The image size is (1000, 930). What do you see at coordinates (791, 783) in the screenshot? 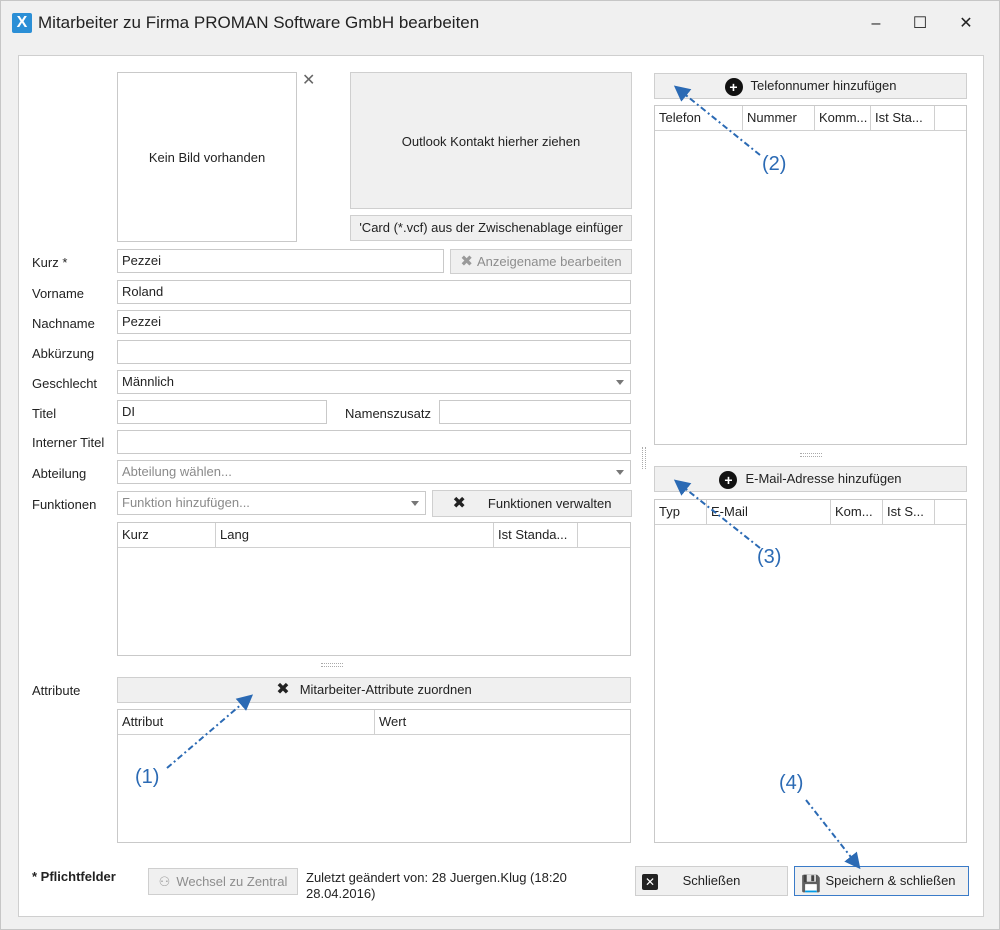
I see `annotation-label-4: (4)` at bounding box center [791, 783].